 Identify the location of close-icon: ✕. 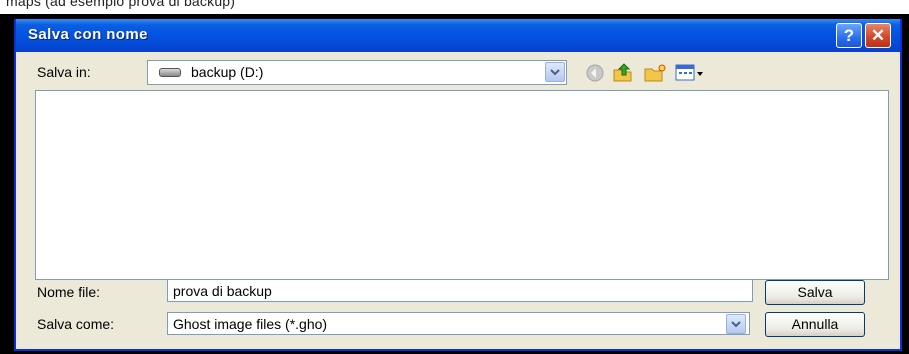
(878, 35).